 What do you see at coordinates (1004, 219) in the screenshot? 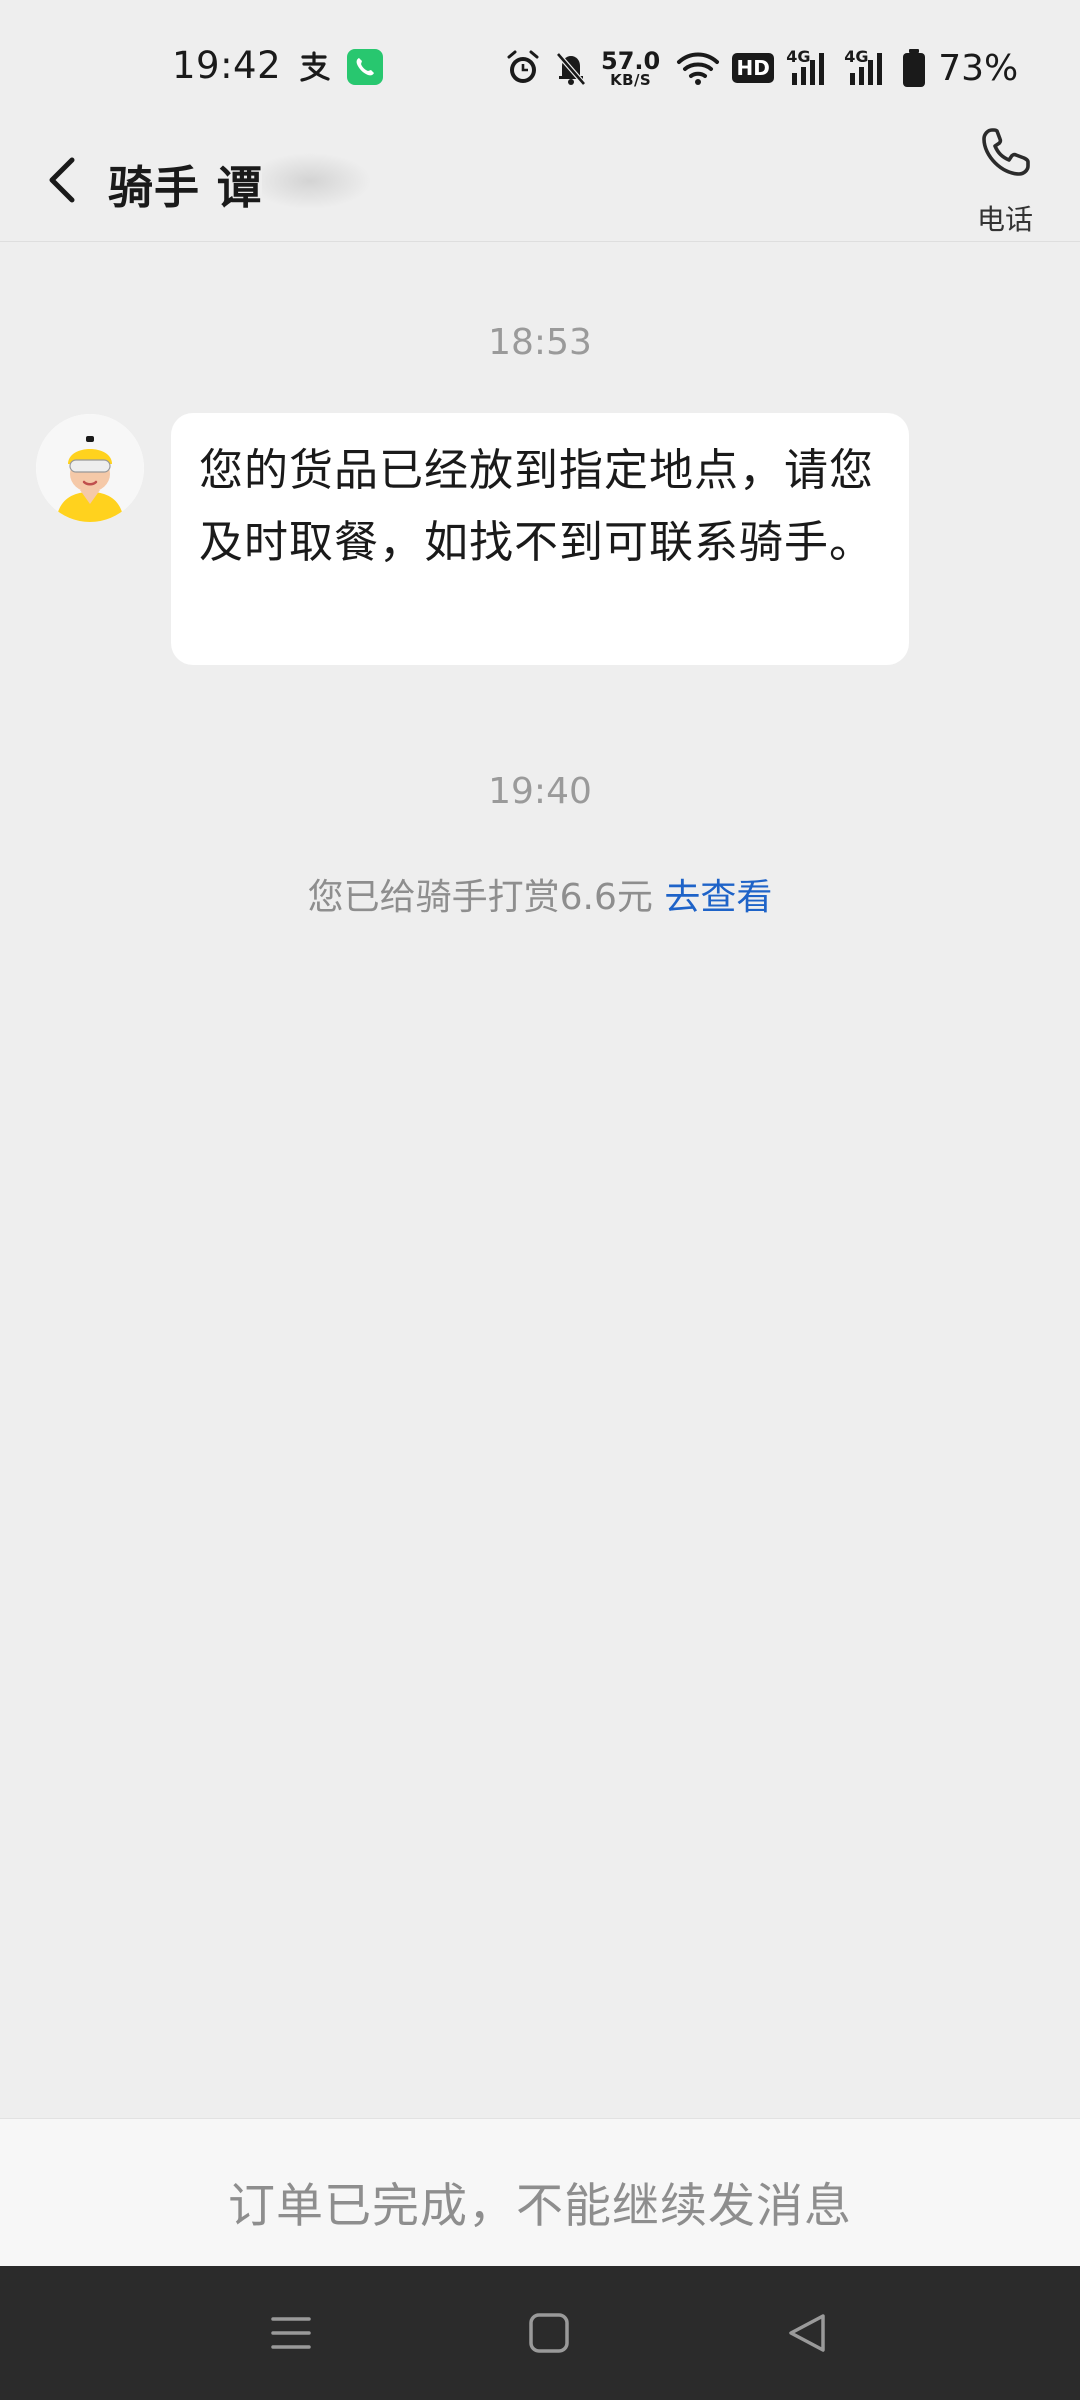
I see `phone-label: 电话` at bounding box center [1004, 219].